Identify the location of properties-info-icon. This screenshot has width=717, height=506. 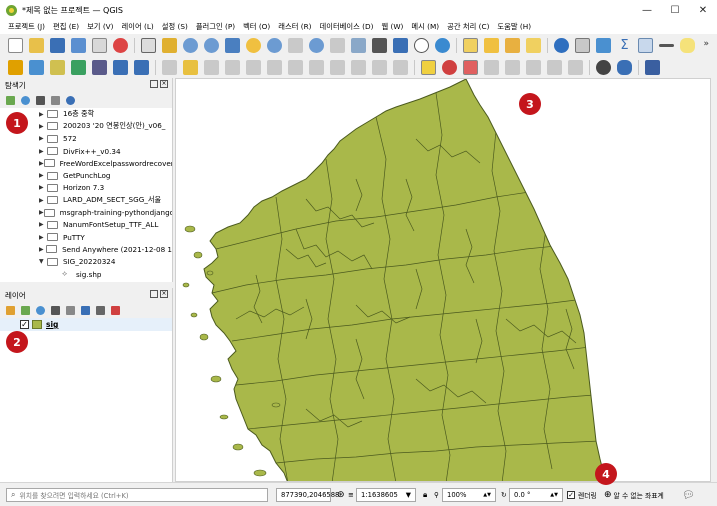
(70, 100).